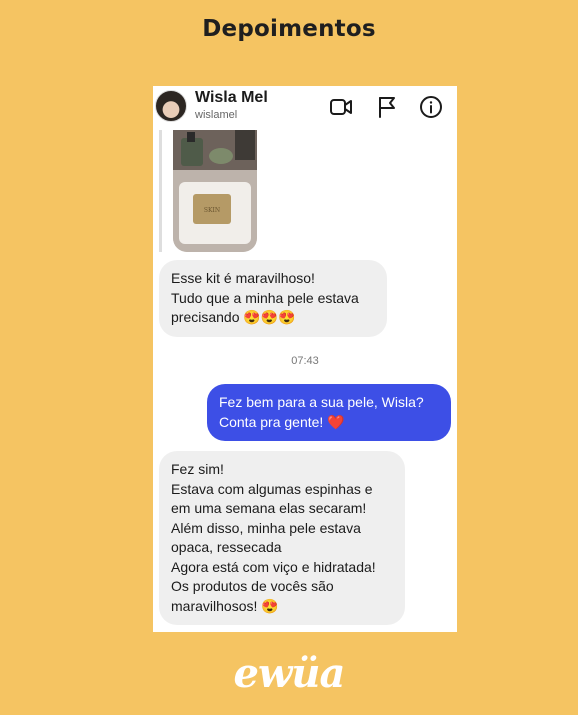 This screenshot has width=578, height=715. Describe the element at coordinates (341, 107) in the screenshot. I see `video-call-icon` at that location.